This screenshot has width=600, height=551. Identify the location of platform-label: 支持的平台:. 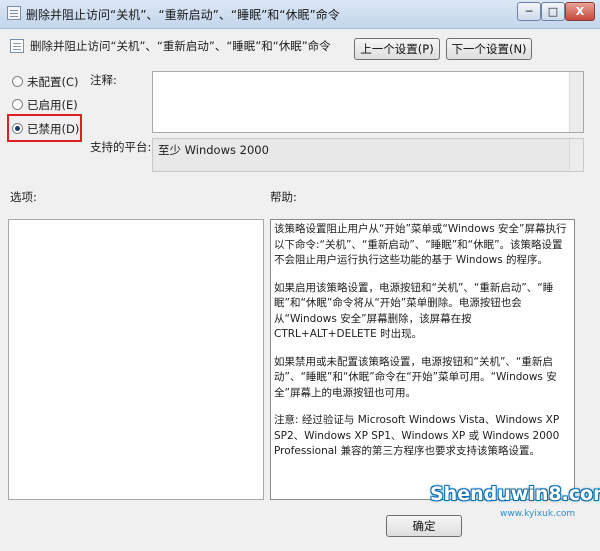
(121, 147).